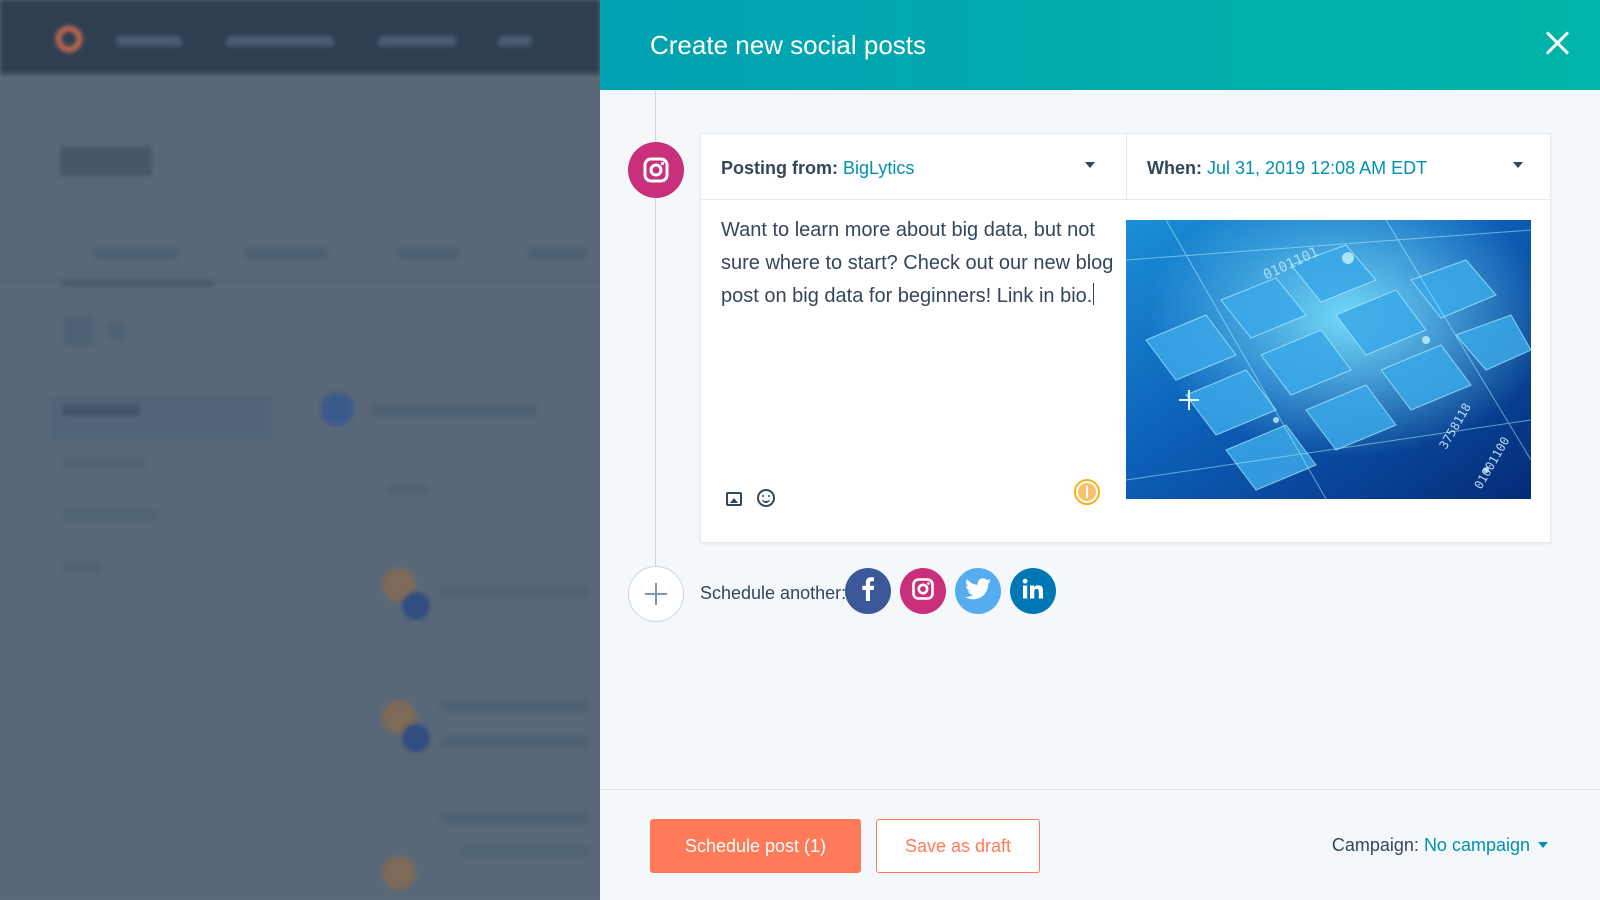  Describe the element at coordinates (1100, 45) in the screenshot. I see `panel-header: Create new social posts` at that location.